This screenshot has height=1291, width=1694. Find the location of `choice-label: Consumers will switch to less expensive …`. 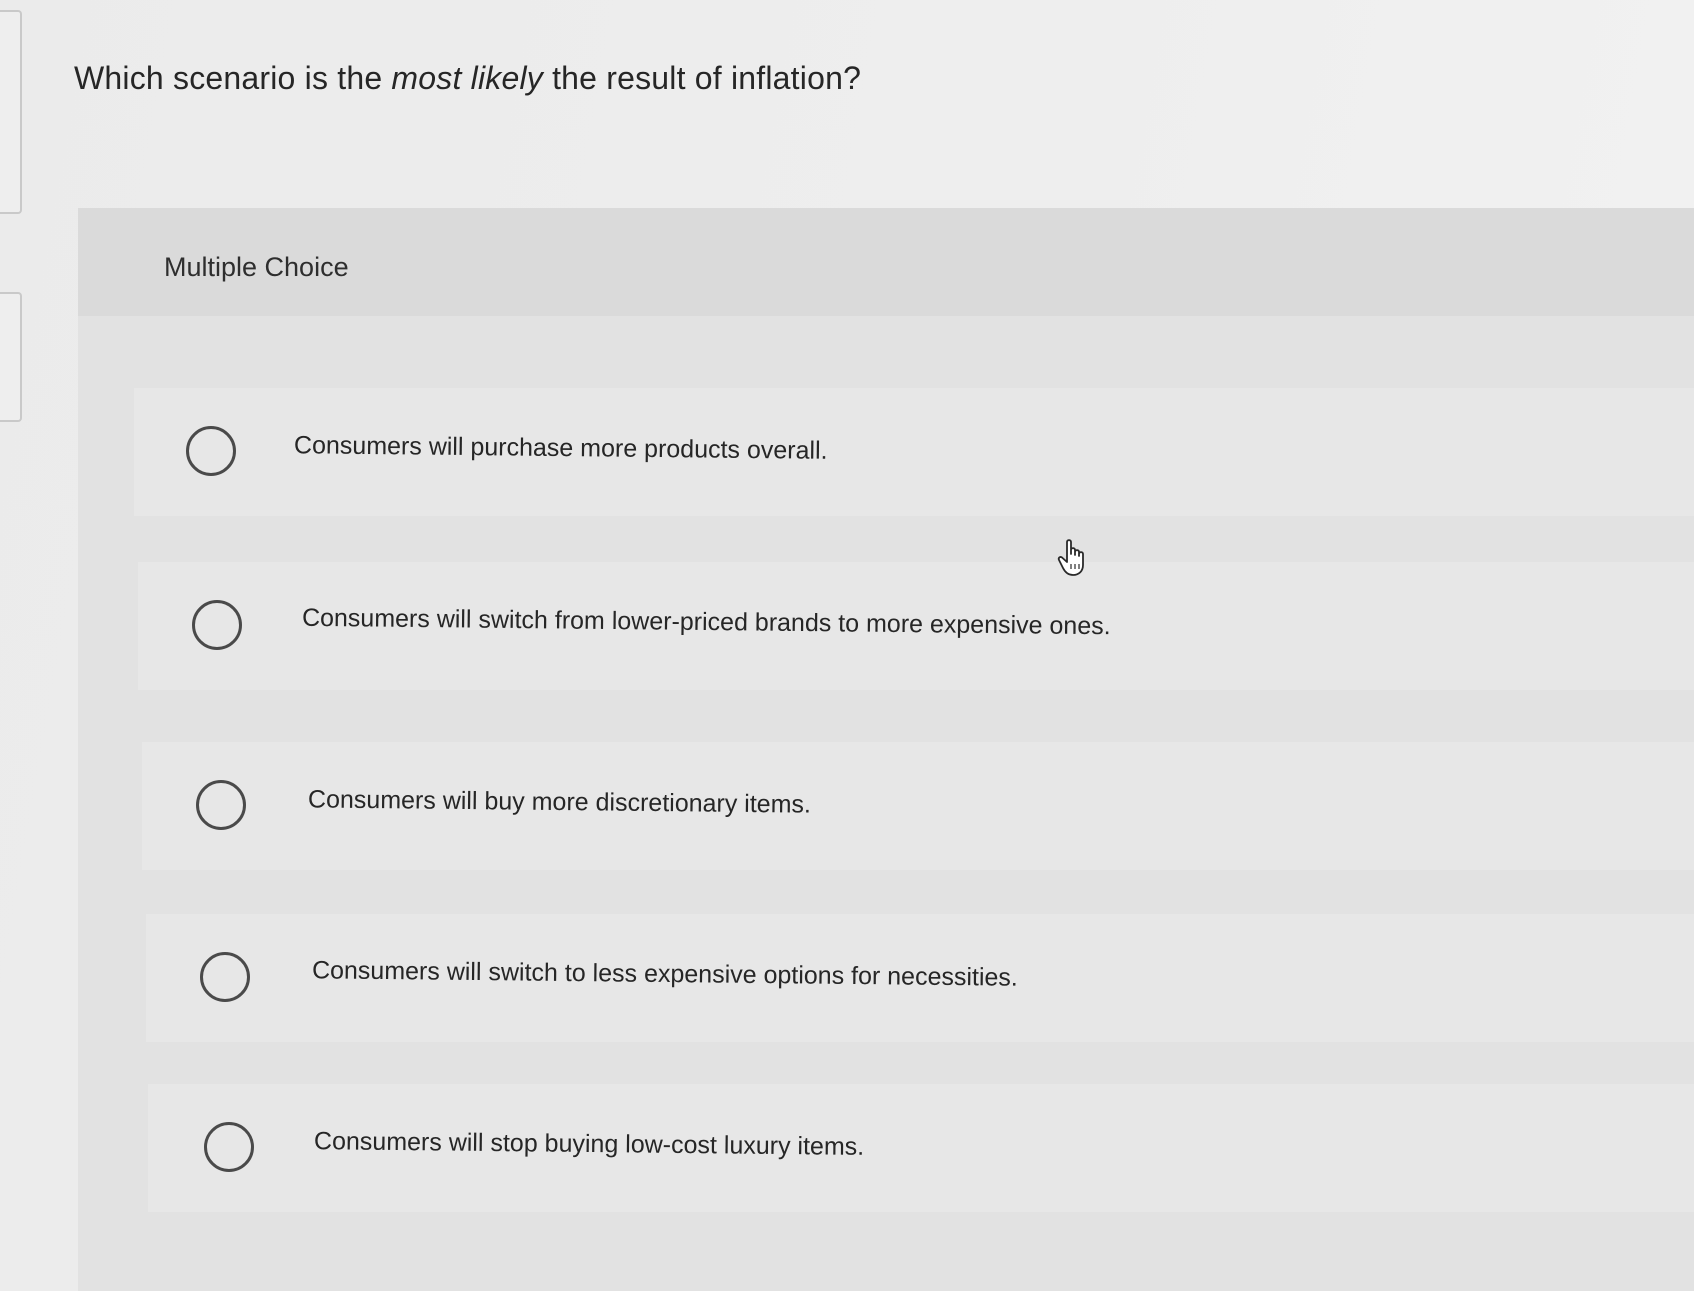

choice-label: Consumers will switch to less expensive … is located at coordinates (664, 974).